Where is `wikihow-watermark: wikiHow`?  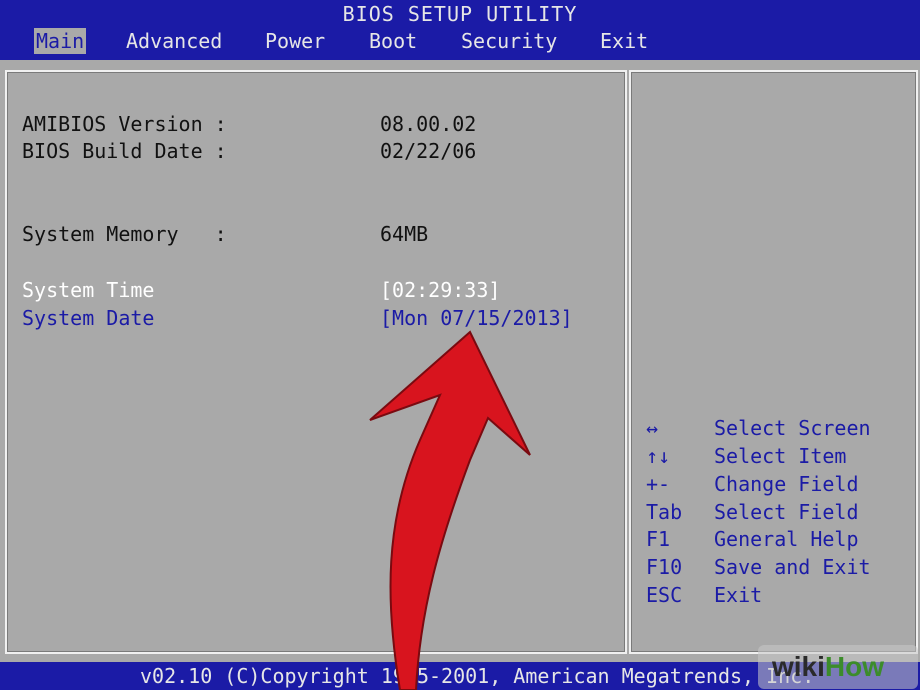
wikihow-watermark: wikiHow is located at coordinates (838, 667).